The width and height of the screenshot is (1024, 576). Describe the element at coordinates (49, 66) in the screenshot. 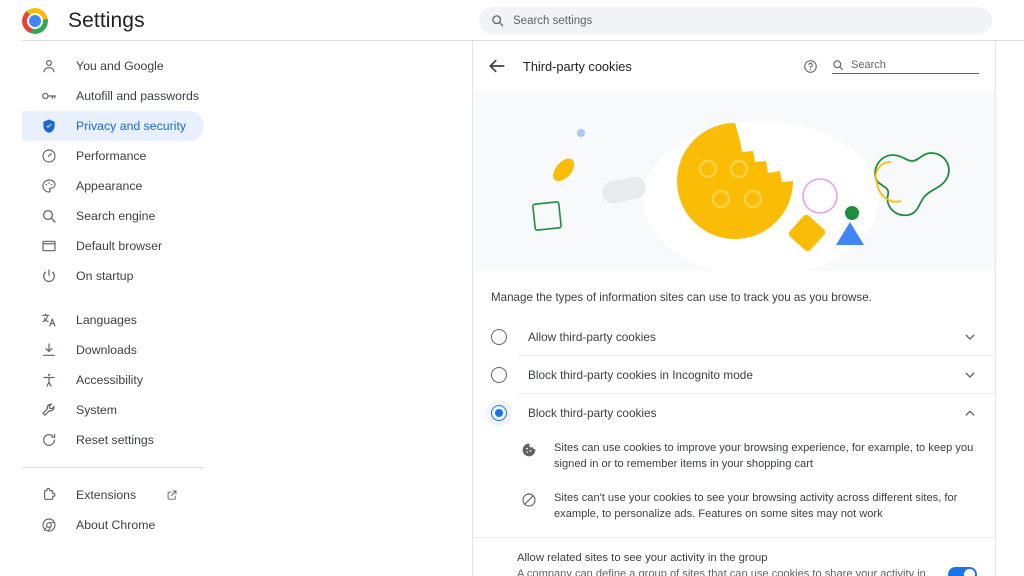

I see `person-icon` at that location.